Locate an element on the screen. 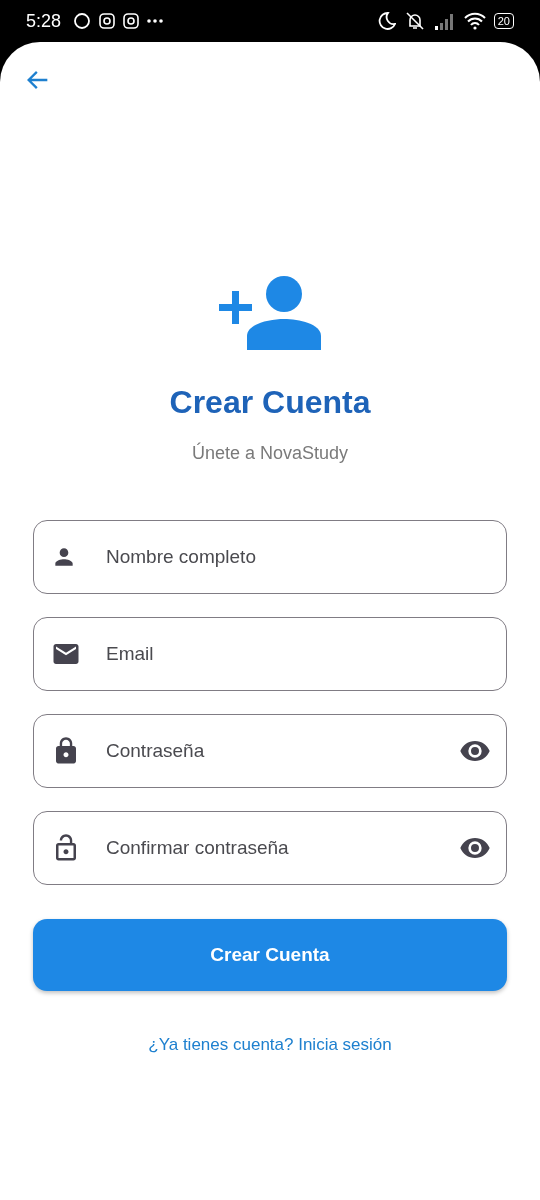  create-account-button: Crear Cuenta is located at coordinates (270, 955).